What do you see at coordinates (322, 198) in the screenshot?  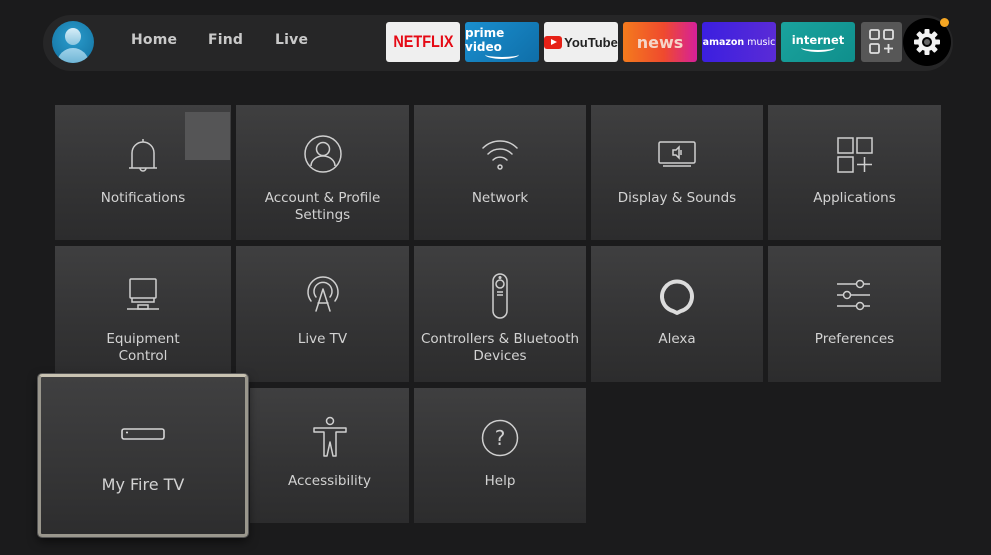 I see `tile-label-line1: Account & Profile` at bounding box center [322, 198].